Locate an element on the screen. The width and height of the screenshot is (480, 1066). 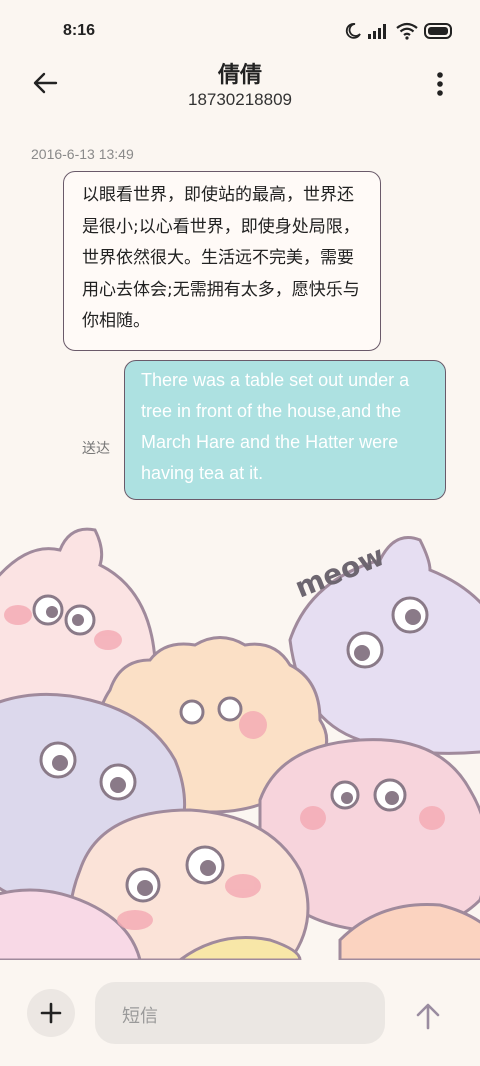
wifi-icon is located at coordinates (407, 31).